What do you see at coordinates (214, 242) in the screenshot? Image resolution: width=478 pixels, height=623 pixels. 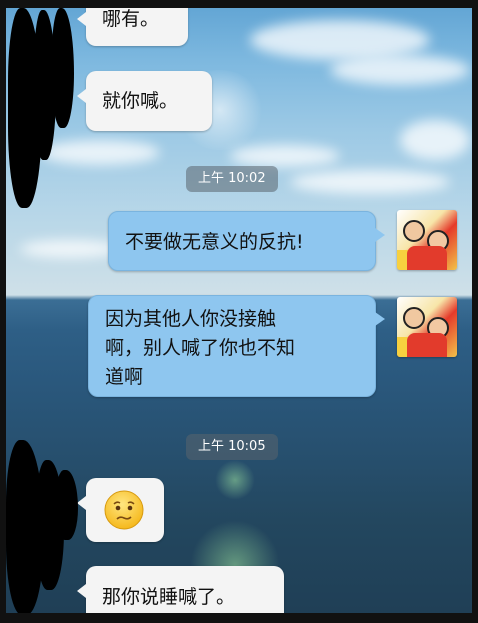 I see `message-text: 不要做无意义的反抗!` at bounding box center [214, 242].